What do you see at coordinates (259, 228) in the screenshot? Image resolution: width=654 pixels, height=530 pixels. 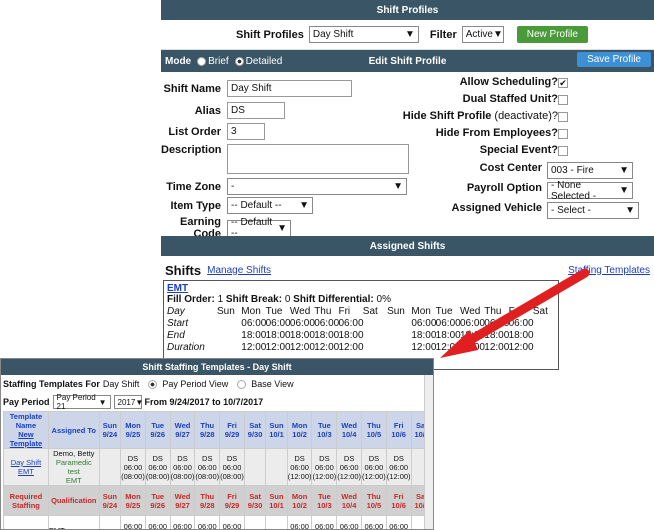 I see `earning-code-select: -- Default -- ▼` at bounding box center [259, 228].